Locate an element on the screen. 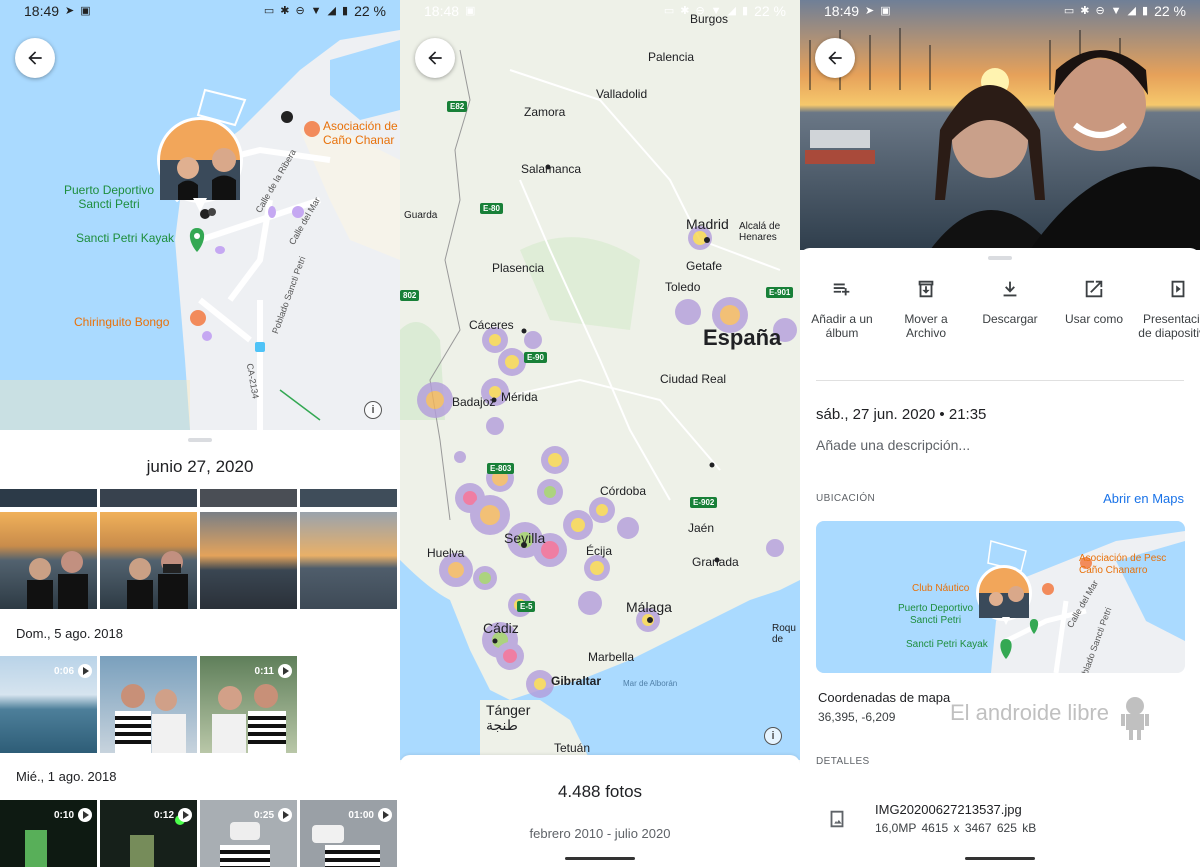 This screenshot has height=867, width=1200. thumbnail-row: 0:06 0:11 is located at coordinates (148, 704).